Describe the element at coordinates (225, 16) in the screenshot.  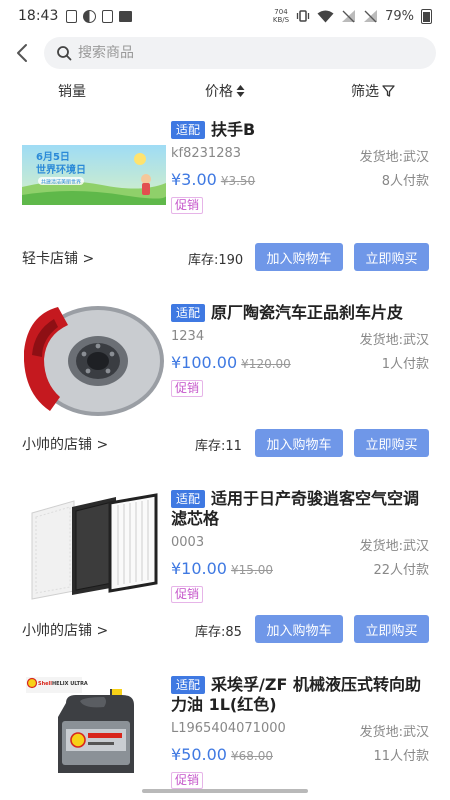
I see `status-bar: 18:43 704 KB/S 79%` at that location.